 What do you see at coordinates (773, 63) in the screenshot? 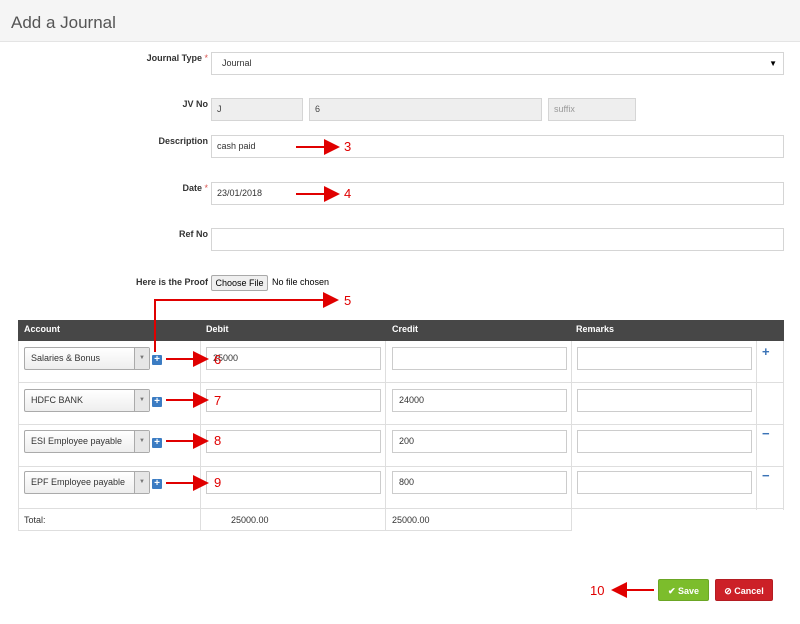
I see `caret-down-icon: ▼` at bounding box center [773, 63].